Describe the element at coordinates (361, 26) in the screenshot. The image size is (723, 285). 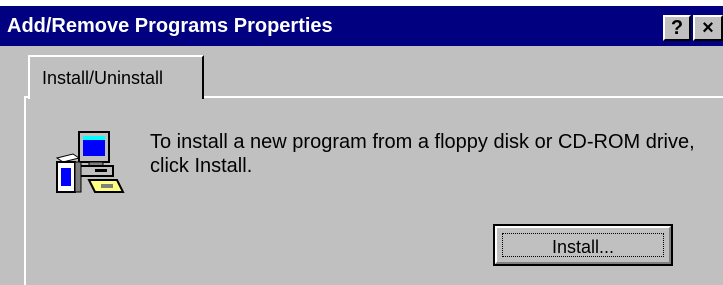
I see `title-bar: Add/Remove Programs Properties ? ×` at that location.